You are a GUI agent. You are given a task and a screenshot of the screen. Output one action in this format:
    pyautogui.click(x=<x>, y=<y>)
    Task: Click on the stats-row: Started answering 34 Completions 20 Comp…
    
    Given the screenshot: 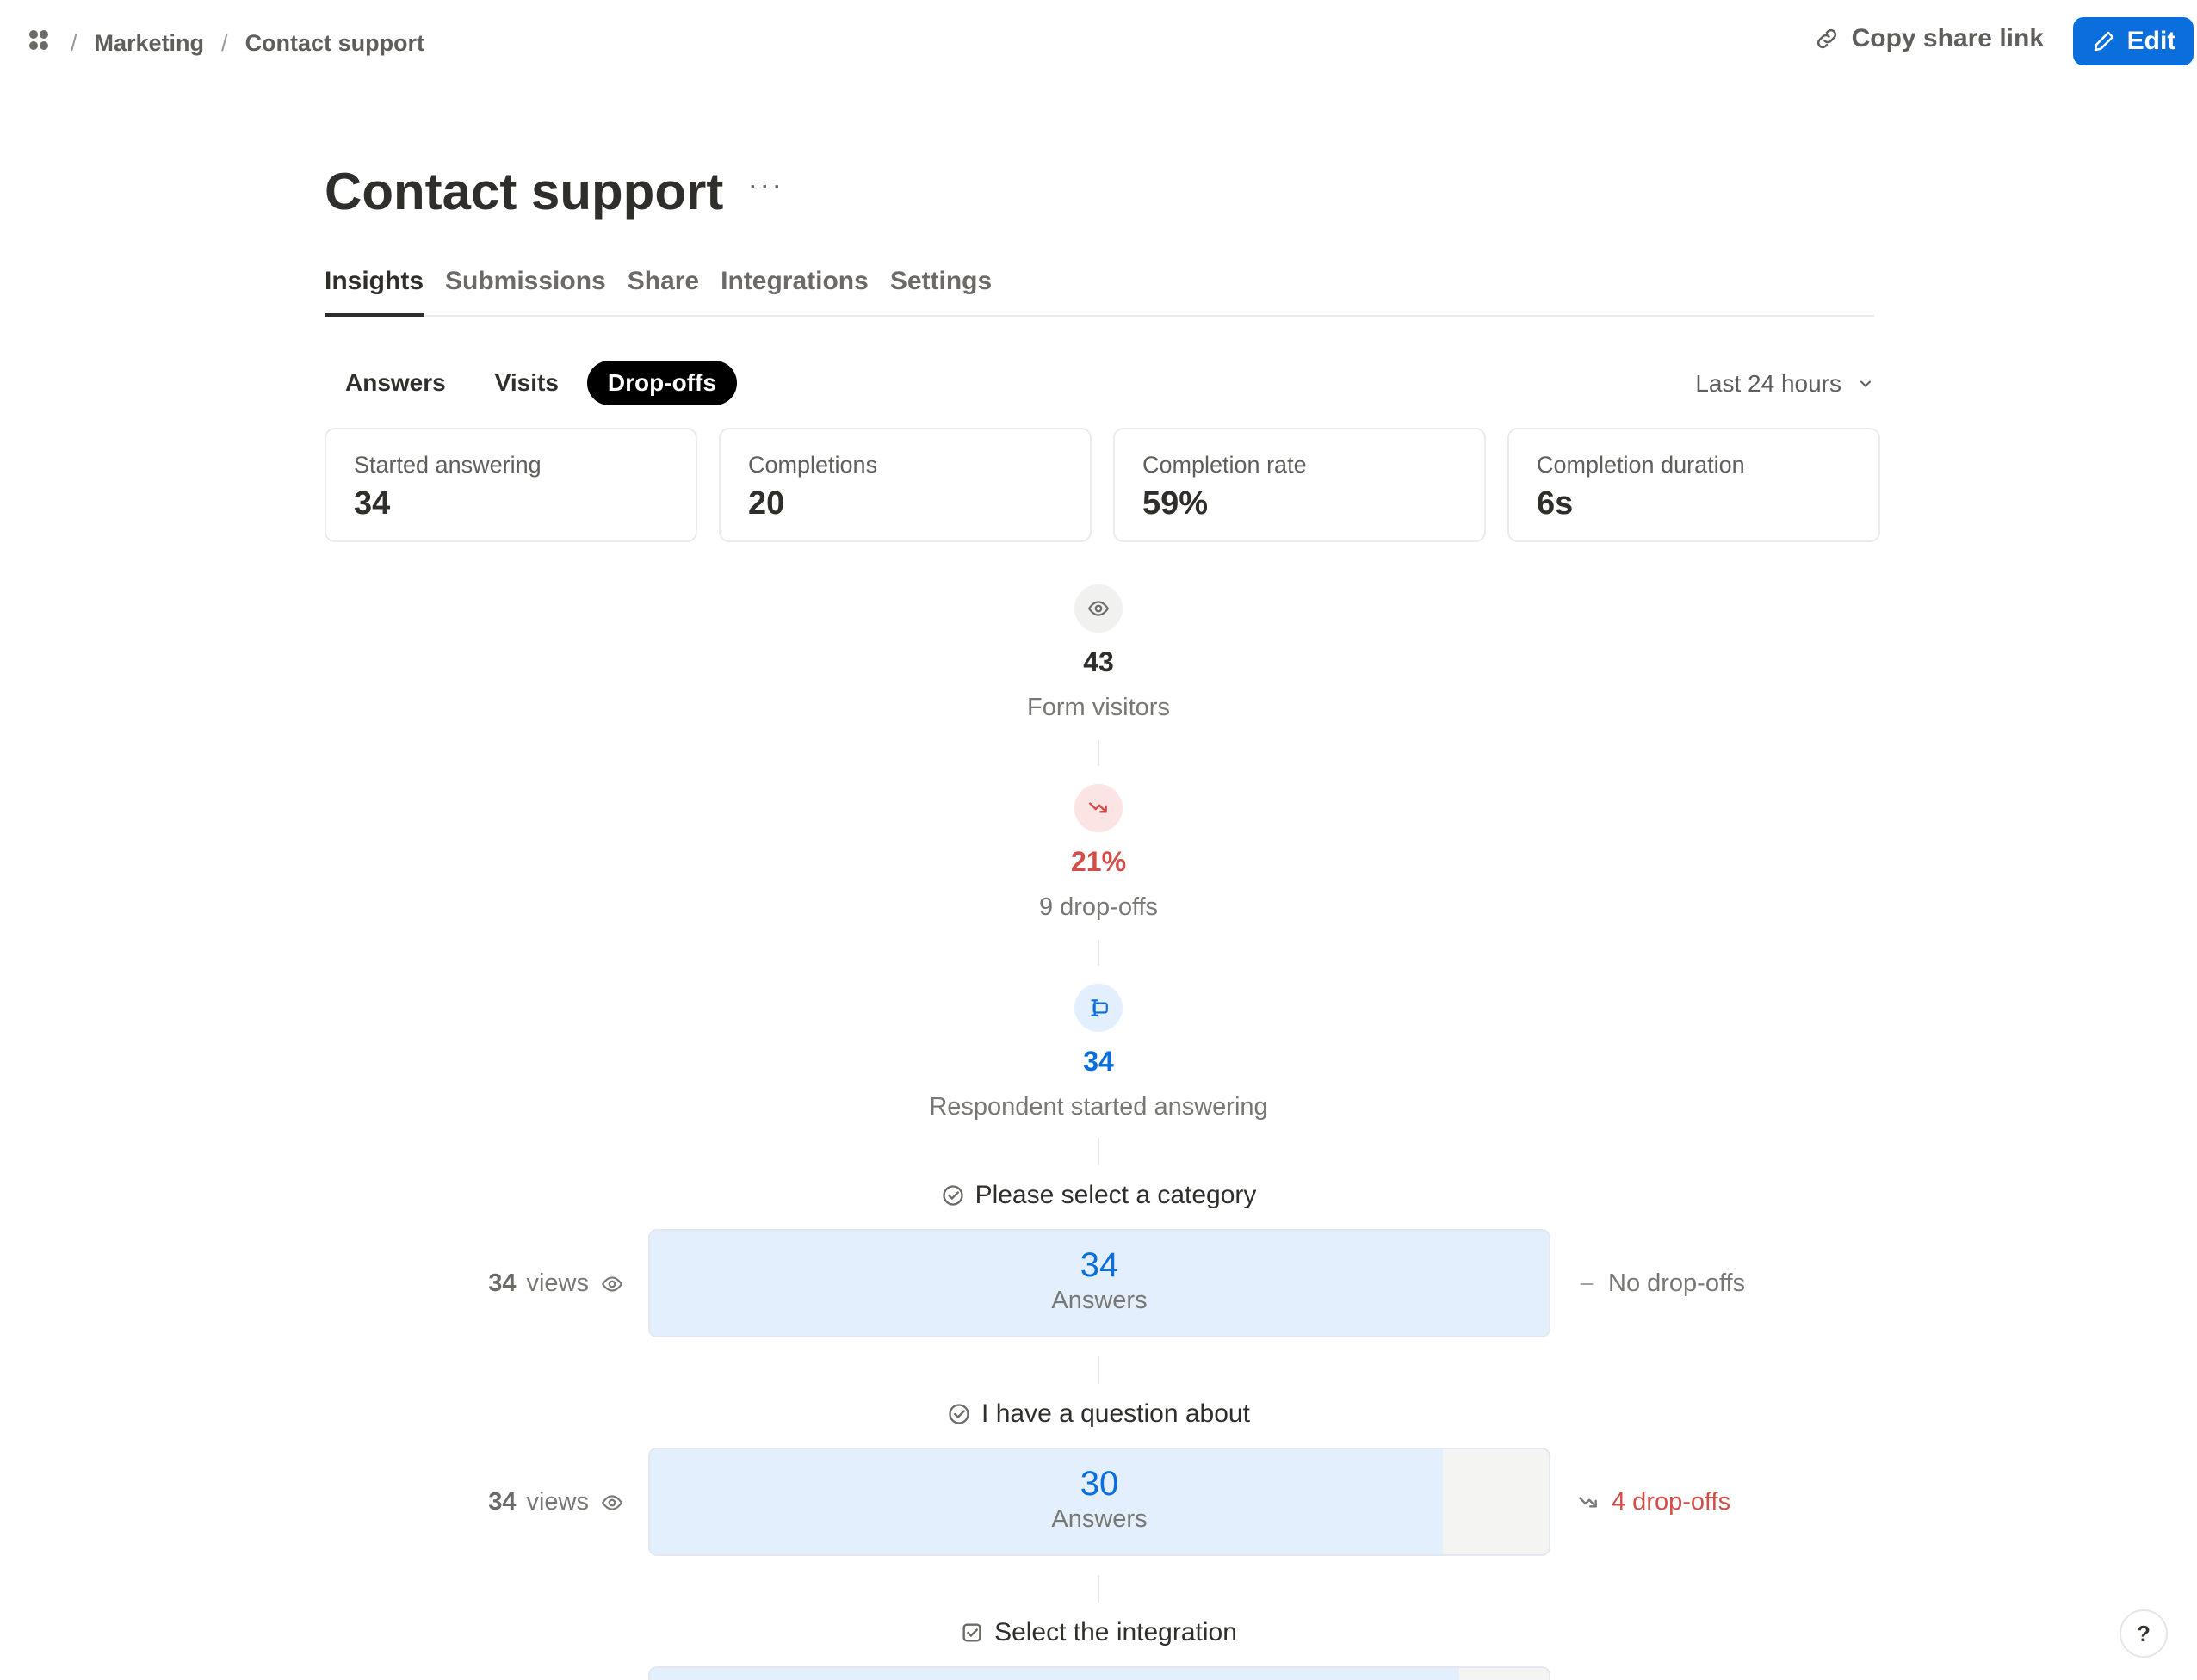 What is the action you would take?
    pyautogui.click(x=1102, y=485)
    